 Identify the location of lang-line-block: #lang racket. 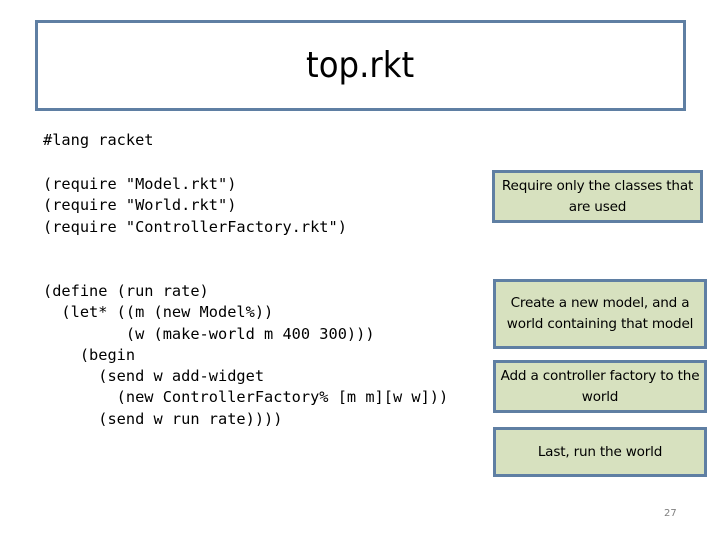
(98, 140).